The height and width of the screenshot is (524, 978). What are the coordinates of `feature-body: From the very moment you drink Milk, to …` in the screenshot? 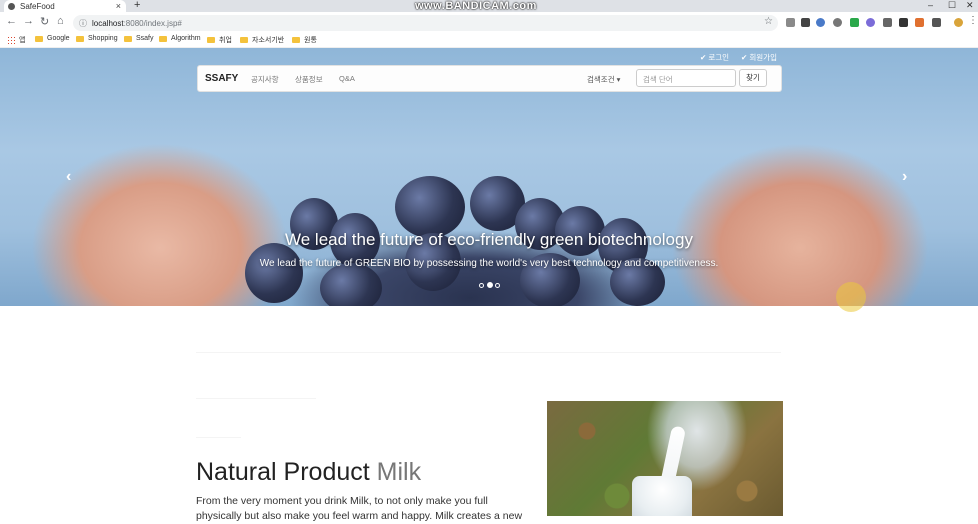 It's located at (359, 508).